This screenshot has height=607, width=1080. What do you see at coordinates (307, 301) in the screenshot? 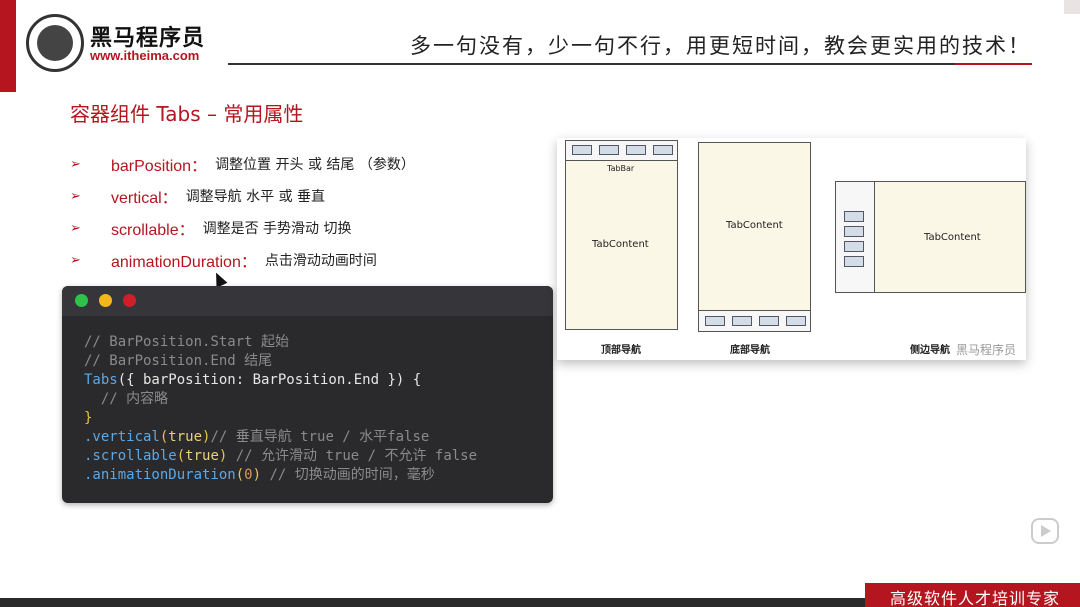
I see `code-window-titlebar` at bounding box center [307, 301].